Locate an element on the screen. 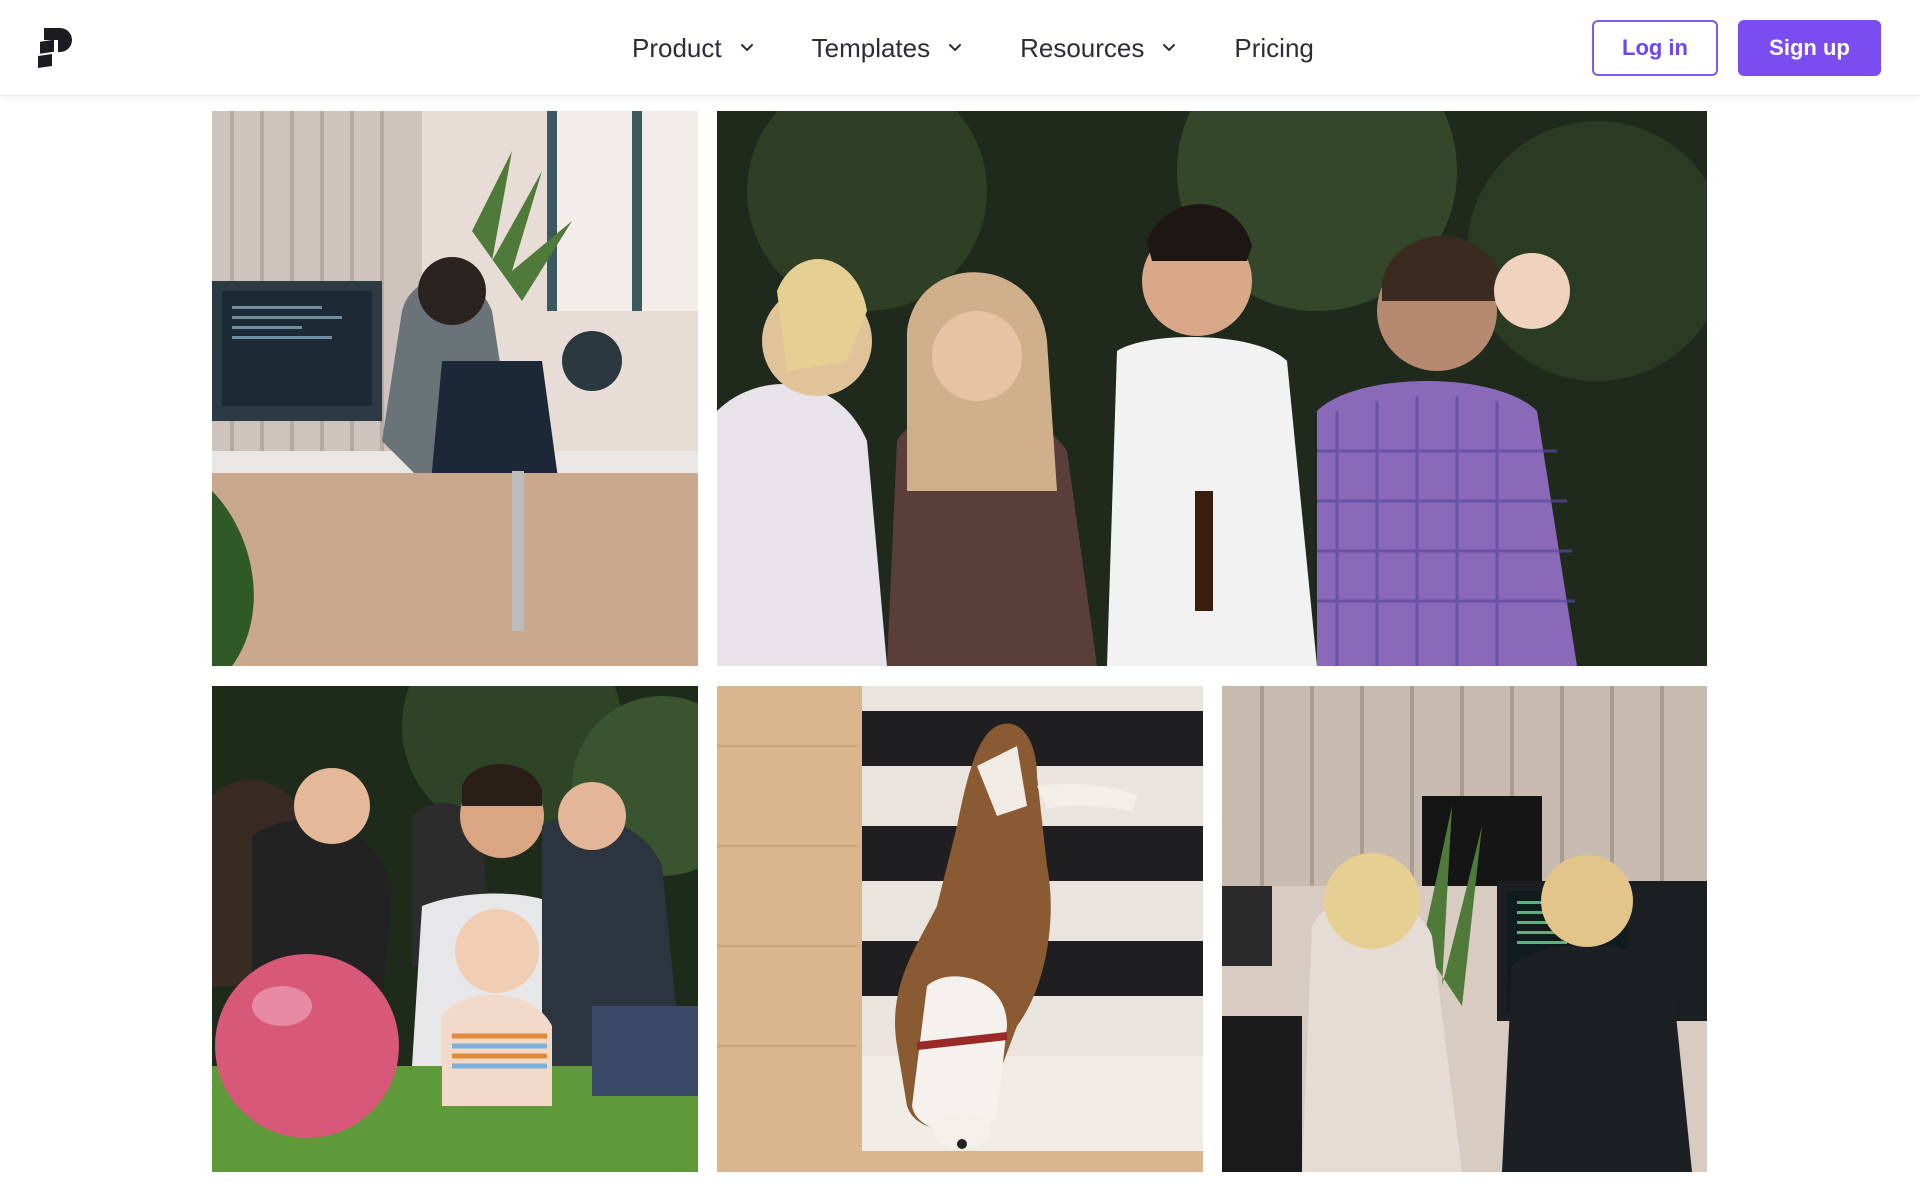 Image resolution: width=1920 pixels, height=1200 pixels. gallery-photo-picnic is located at coordinates (455, 929).